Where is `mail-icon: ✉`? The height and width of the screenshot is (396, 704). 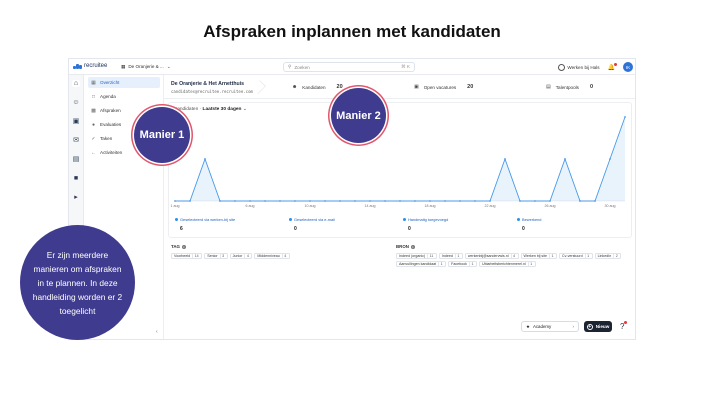 mail-icon: ✉ is located at coordinates (76, 140).